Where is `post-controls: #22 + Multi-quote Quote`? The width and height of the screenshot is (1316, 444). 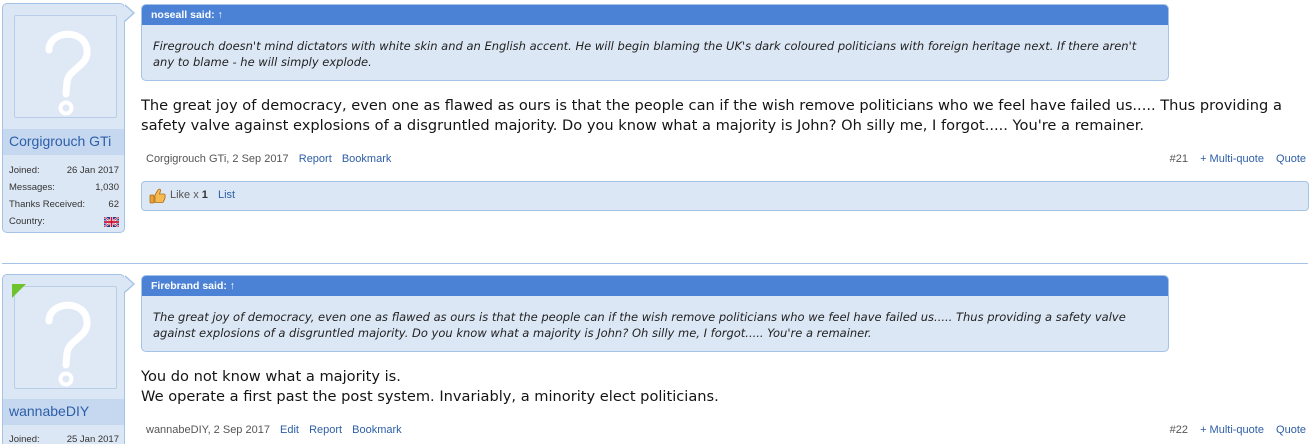 post-controls: #22 + Multi-quote Quote is located at coordinates (1233, 430).